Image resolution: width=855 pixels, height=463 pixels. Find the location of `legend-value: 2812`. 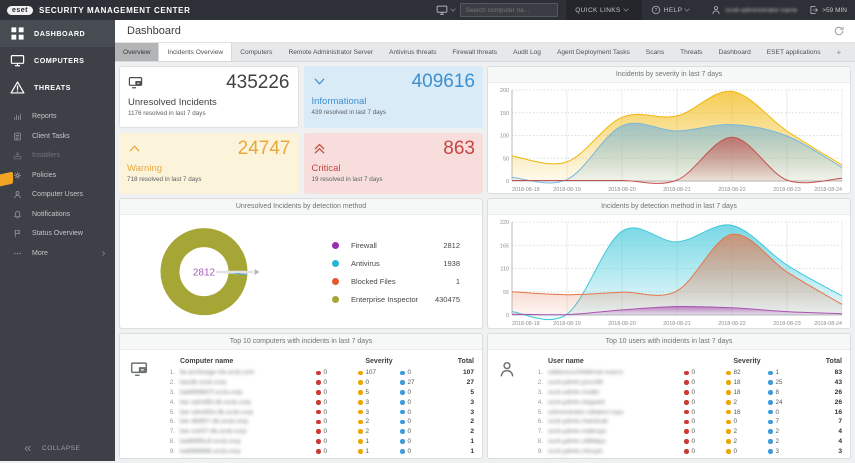

legend-value: 2812 is located at coordinates (451, 245).